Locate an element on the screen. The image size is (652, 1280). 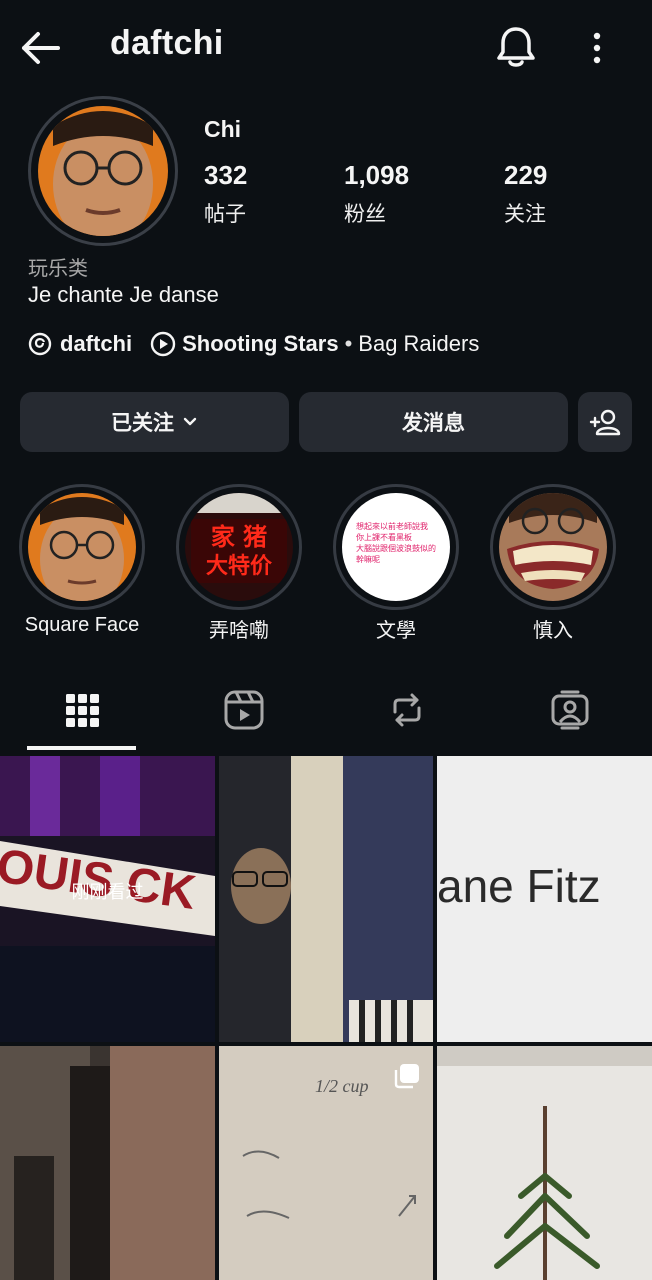
tab-tagged is located at coordinates (570, 710).